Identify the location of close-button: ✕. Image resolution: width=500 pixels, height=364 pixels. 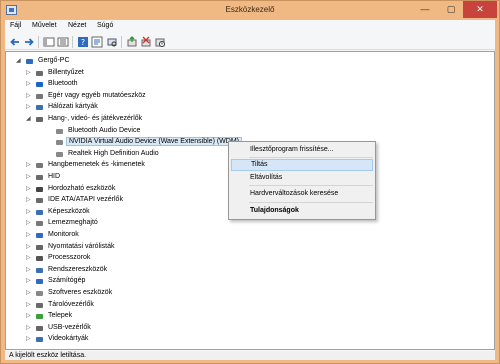
(480, 9).